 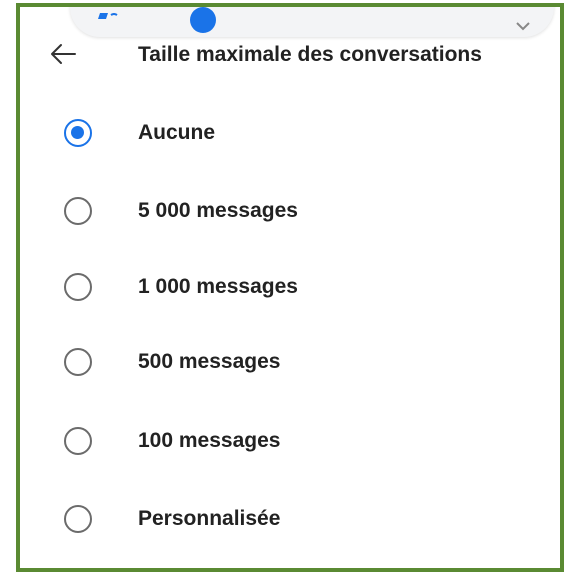 I want to click on volume-icon, so click(x=108, y=16).